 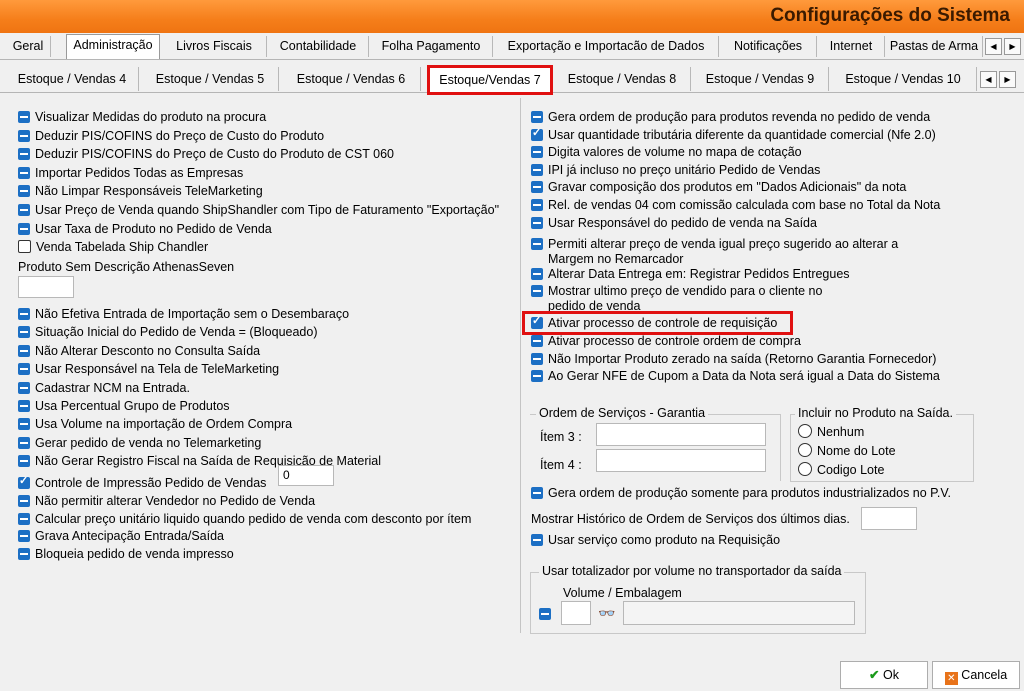 I want to click on radio-nome-lote-label: Nome do Lote, so click(x=856, y=451).